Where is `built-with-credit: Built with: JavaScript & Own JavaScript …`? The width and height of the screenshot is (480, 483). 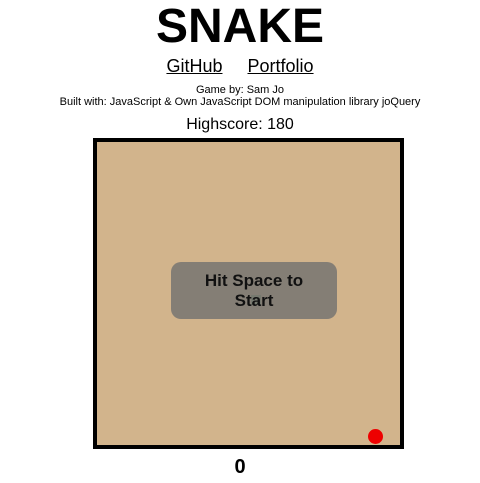
built-with-credit: Built with: JavaScript & Own JavaScript … is located at coordinates (240, 102).